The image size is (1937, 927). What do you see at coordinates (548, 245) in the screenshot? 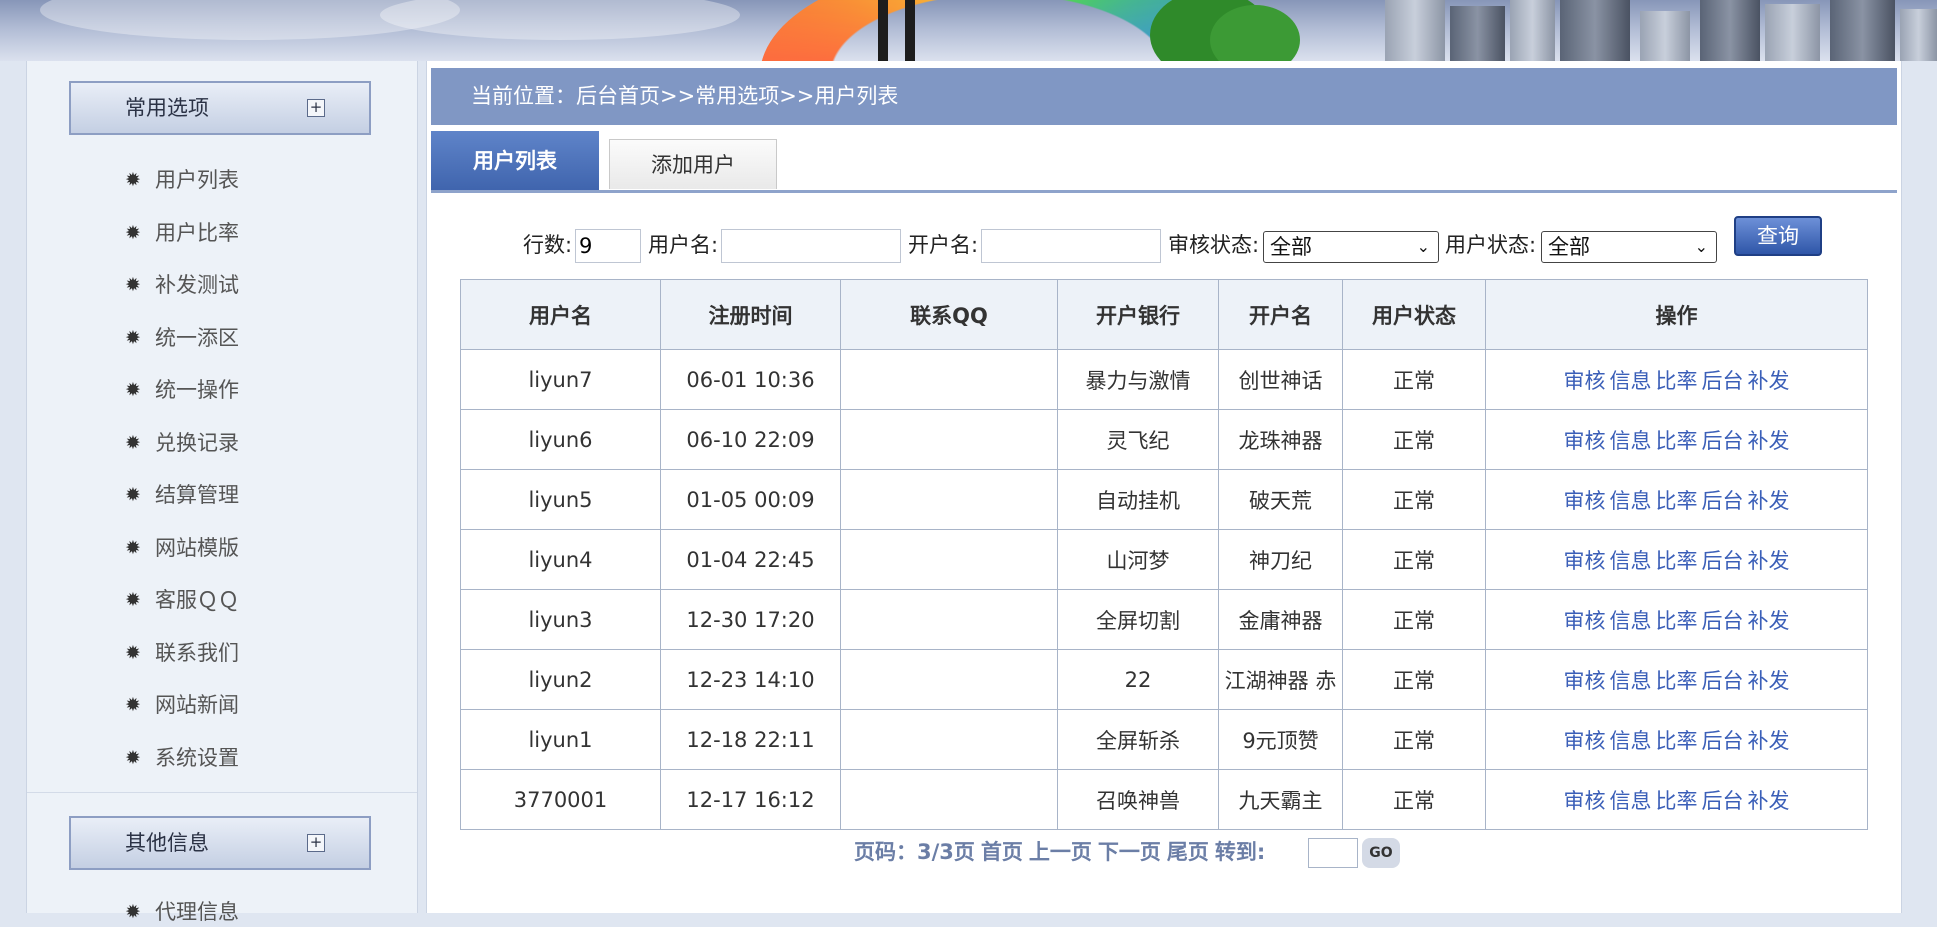
I see `rows-label: 行数:` at bounding box center [548, 245].